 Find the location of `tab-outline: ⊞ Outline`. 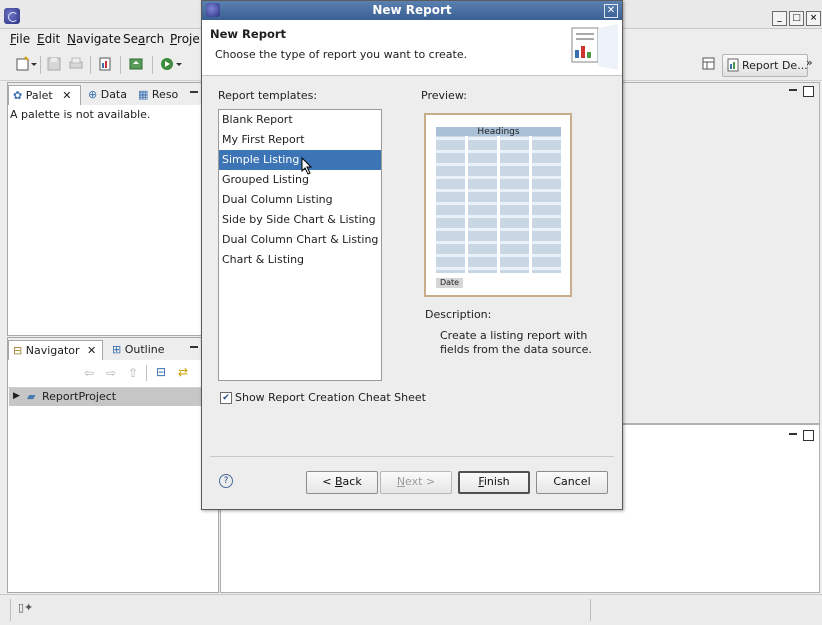

tab-outline: ⊞ Outline is located at coordinates (142, 349).